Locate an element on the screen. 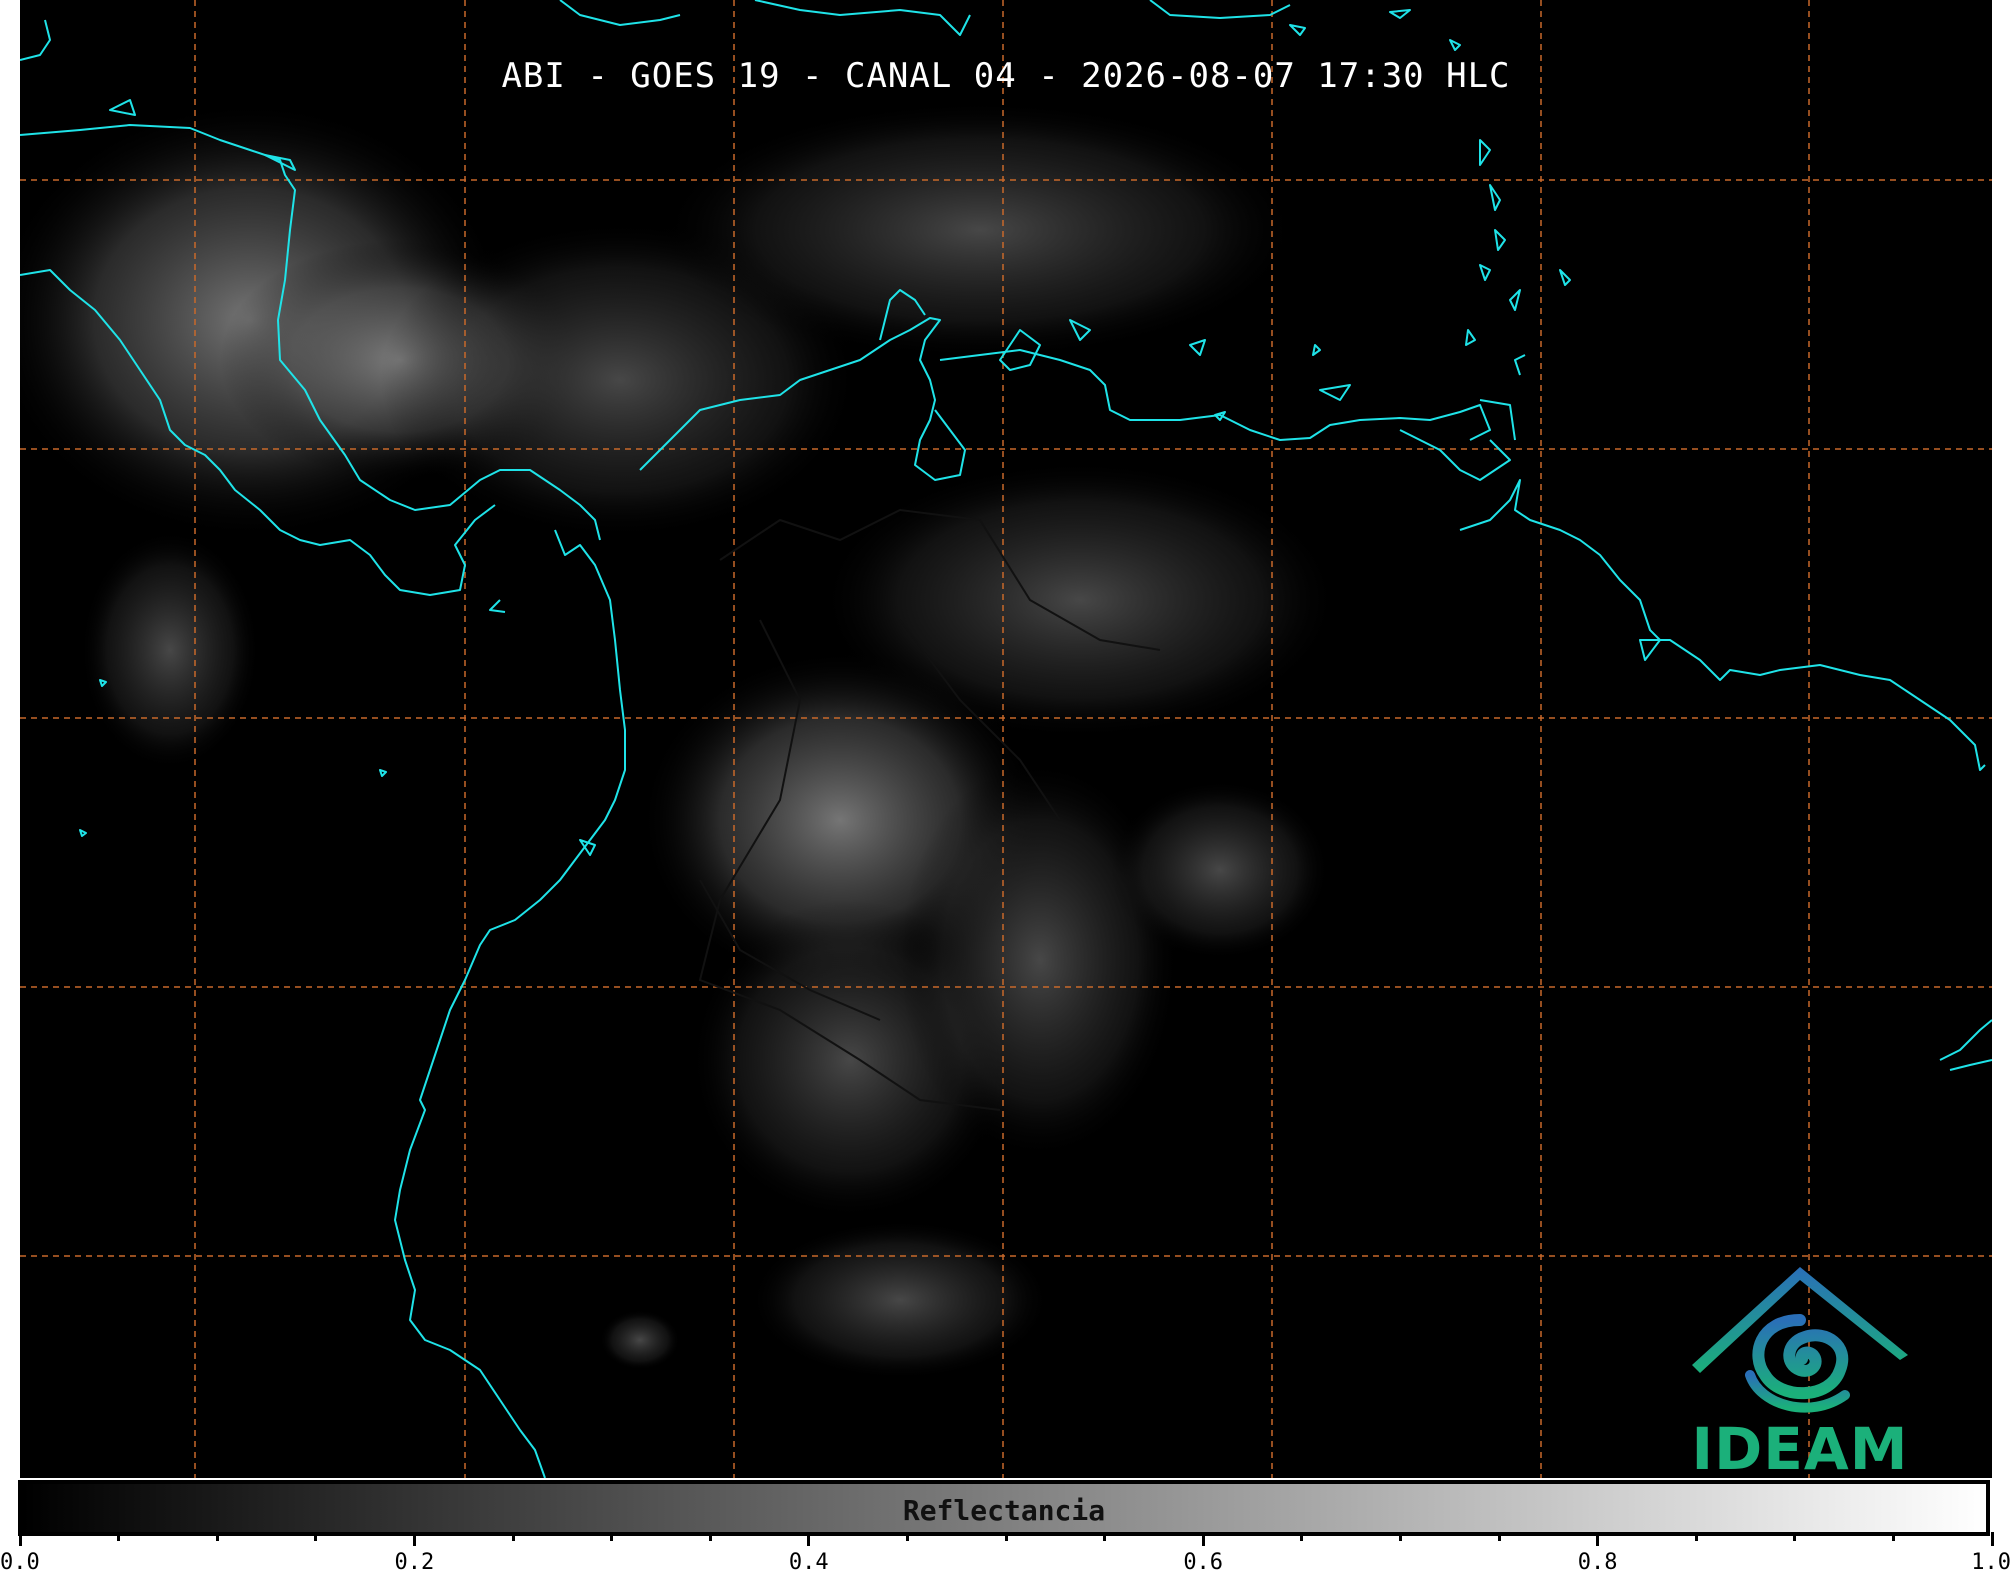  ideam-emblem-icon is located at coordinates (1800, 1340).